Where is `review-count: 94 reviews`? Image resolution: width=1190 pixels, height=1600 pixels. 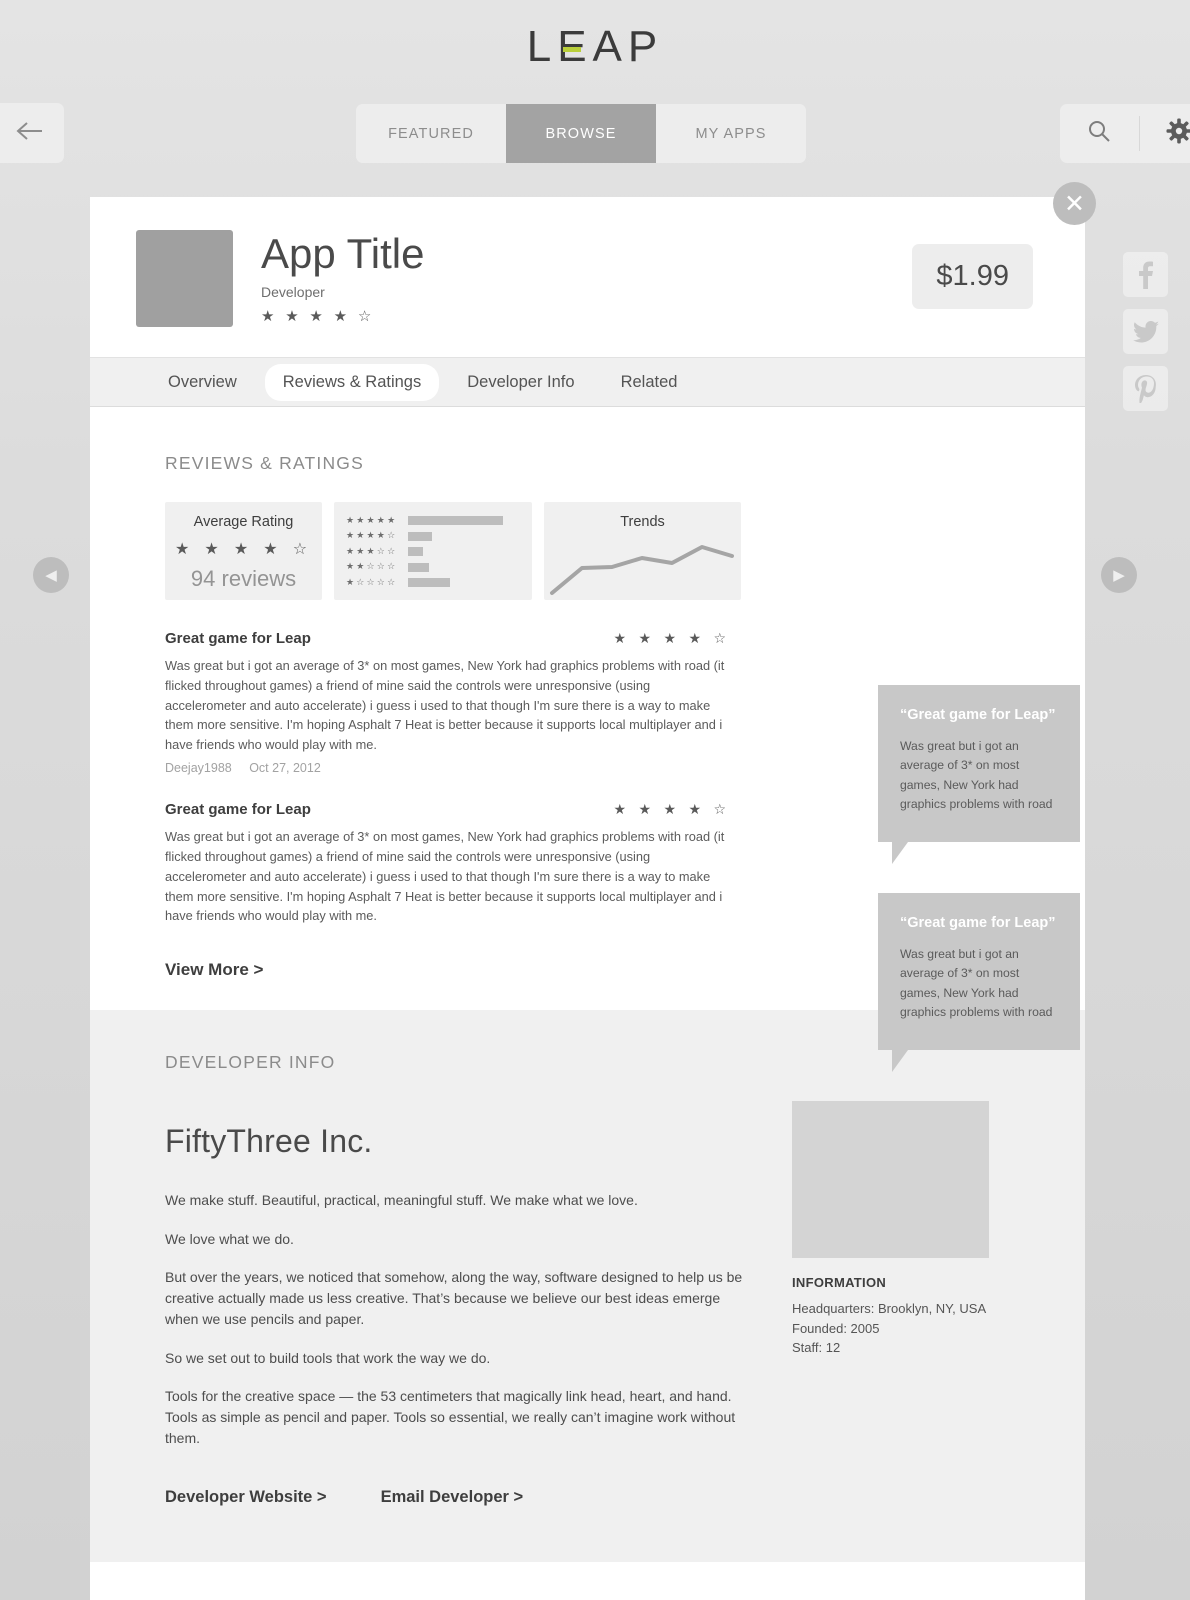 review-count: 94 reviews is located at coordinates (243, 578).